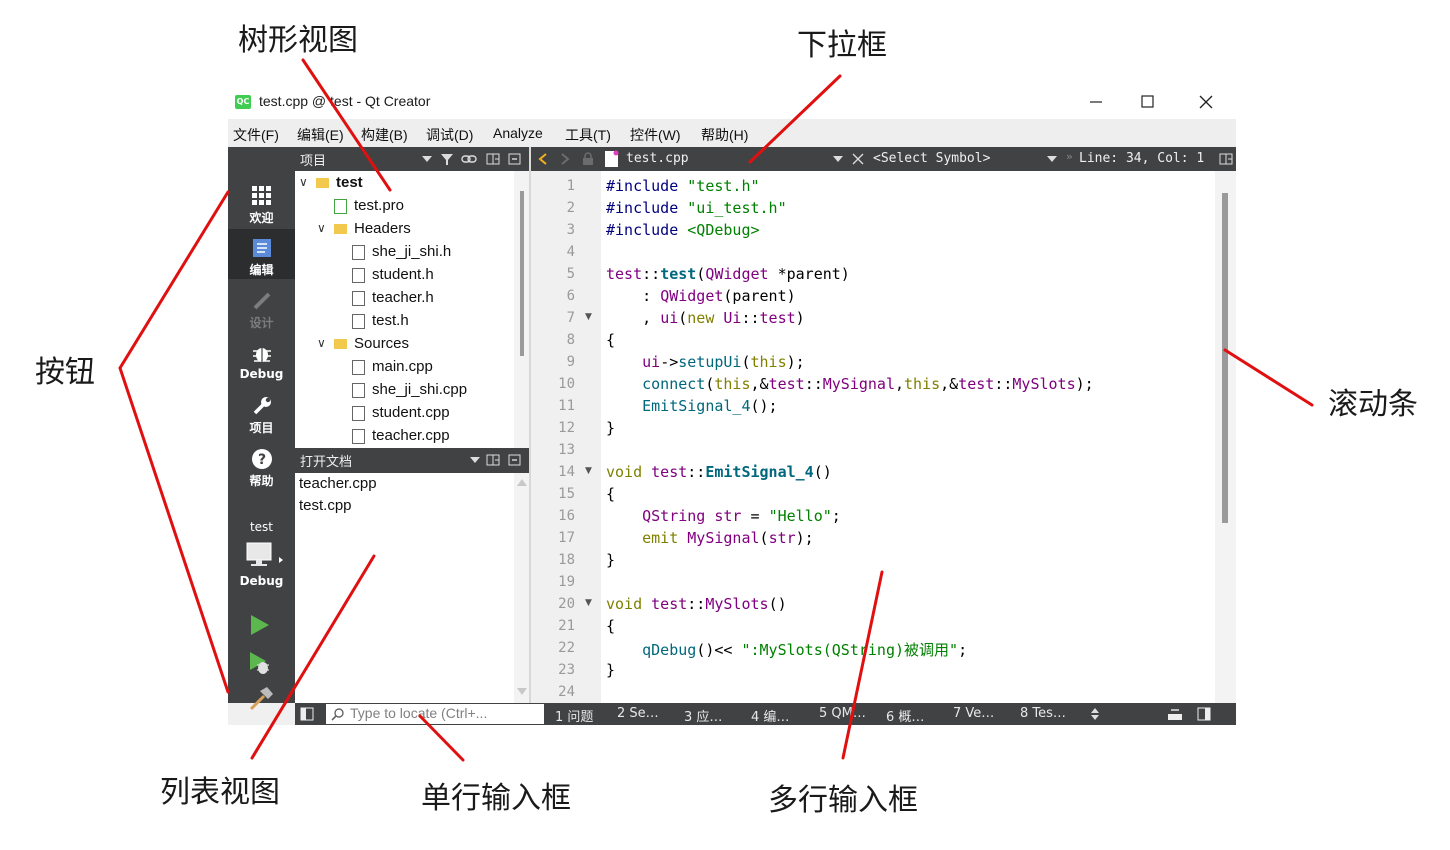 Image resolution: width=1450 pixels, height=850 pixels. What do you see at coordinates (574, 715) in the screenshot?
I see `output-tab-issues: 1 问题` at bounding box center [574, 715].